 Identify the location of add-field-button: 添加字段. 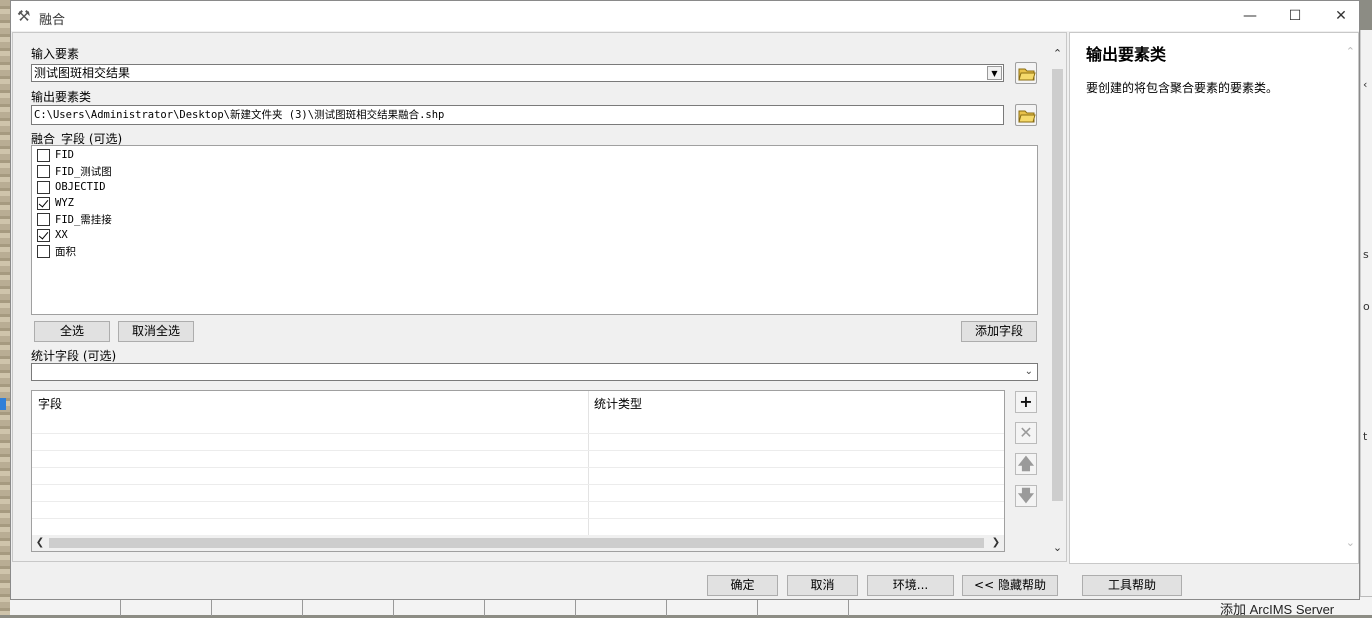
(999, 331).